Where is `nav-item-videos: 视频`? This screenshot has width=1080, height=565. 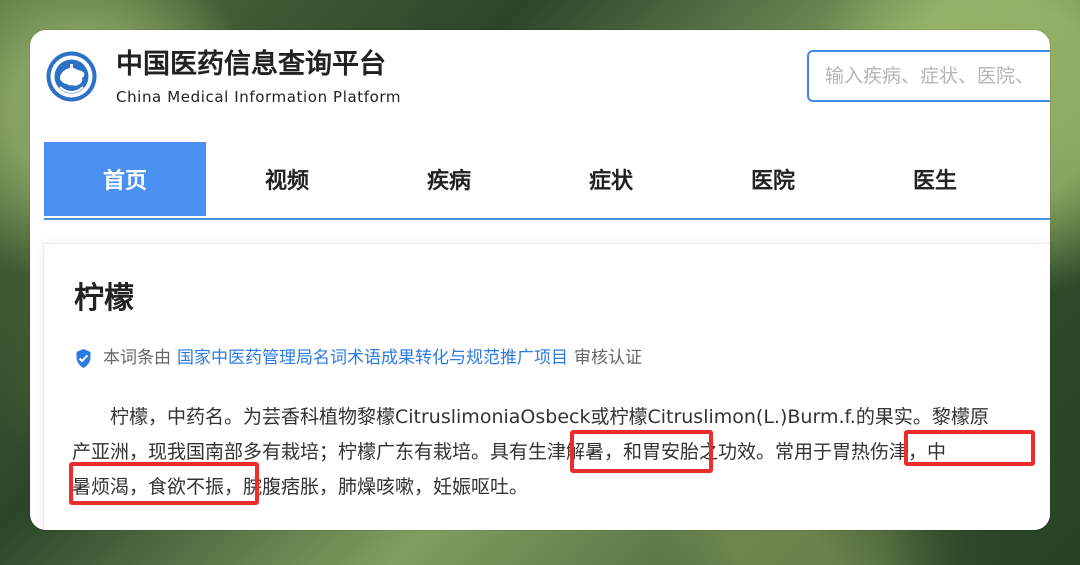 nav-item-videos: 视频 is located at coordinates (287, 179).